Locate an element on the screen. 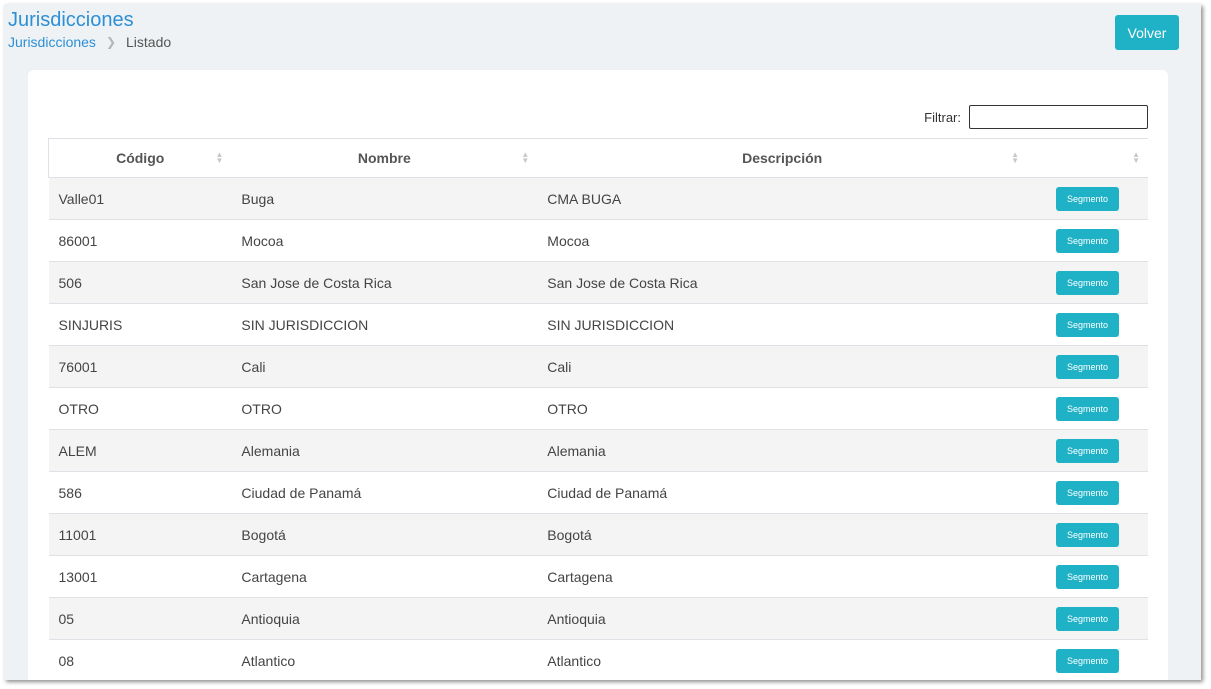  cell-codigo: OTRO is located at coordinates (140, 408).